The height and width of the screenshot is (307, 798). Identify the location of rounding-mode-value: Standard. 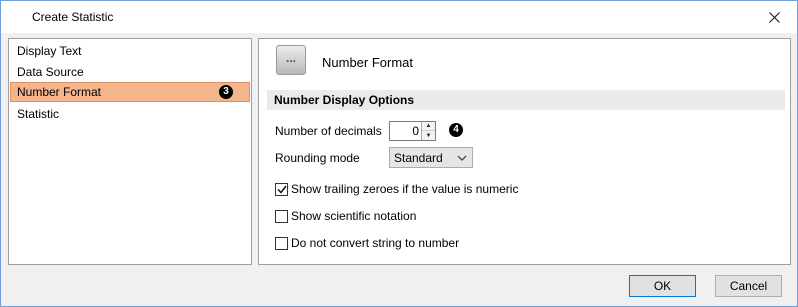
(418, 158).